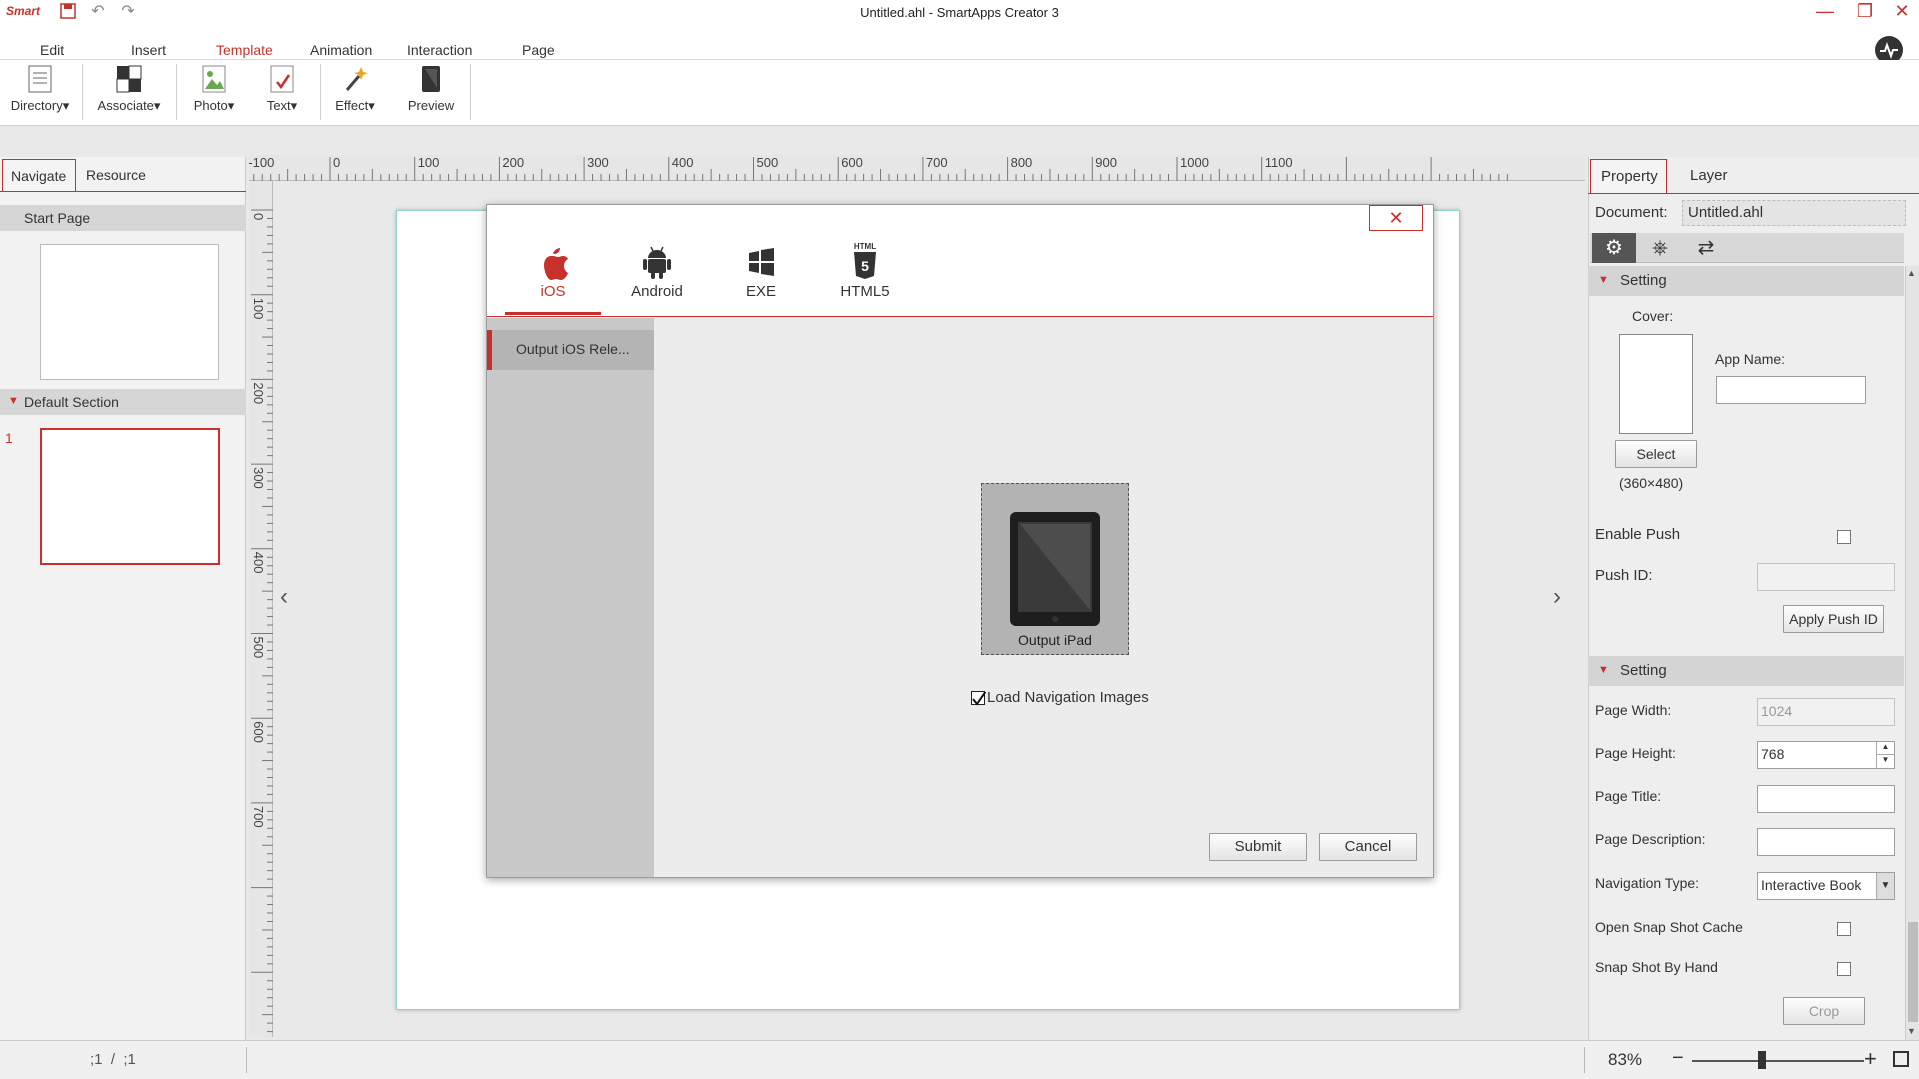  What do you see at coordinates (978, 698) in the screenshot?
I see `load-navigation-images-checkbox` at bounding box center [978, 698].